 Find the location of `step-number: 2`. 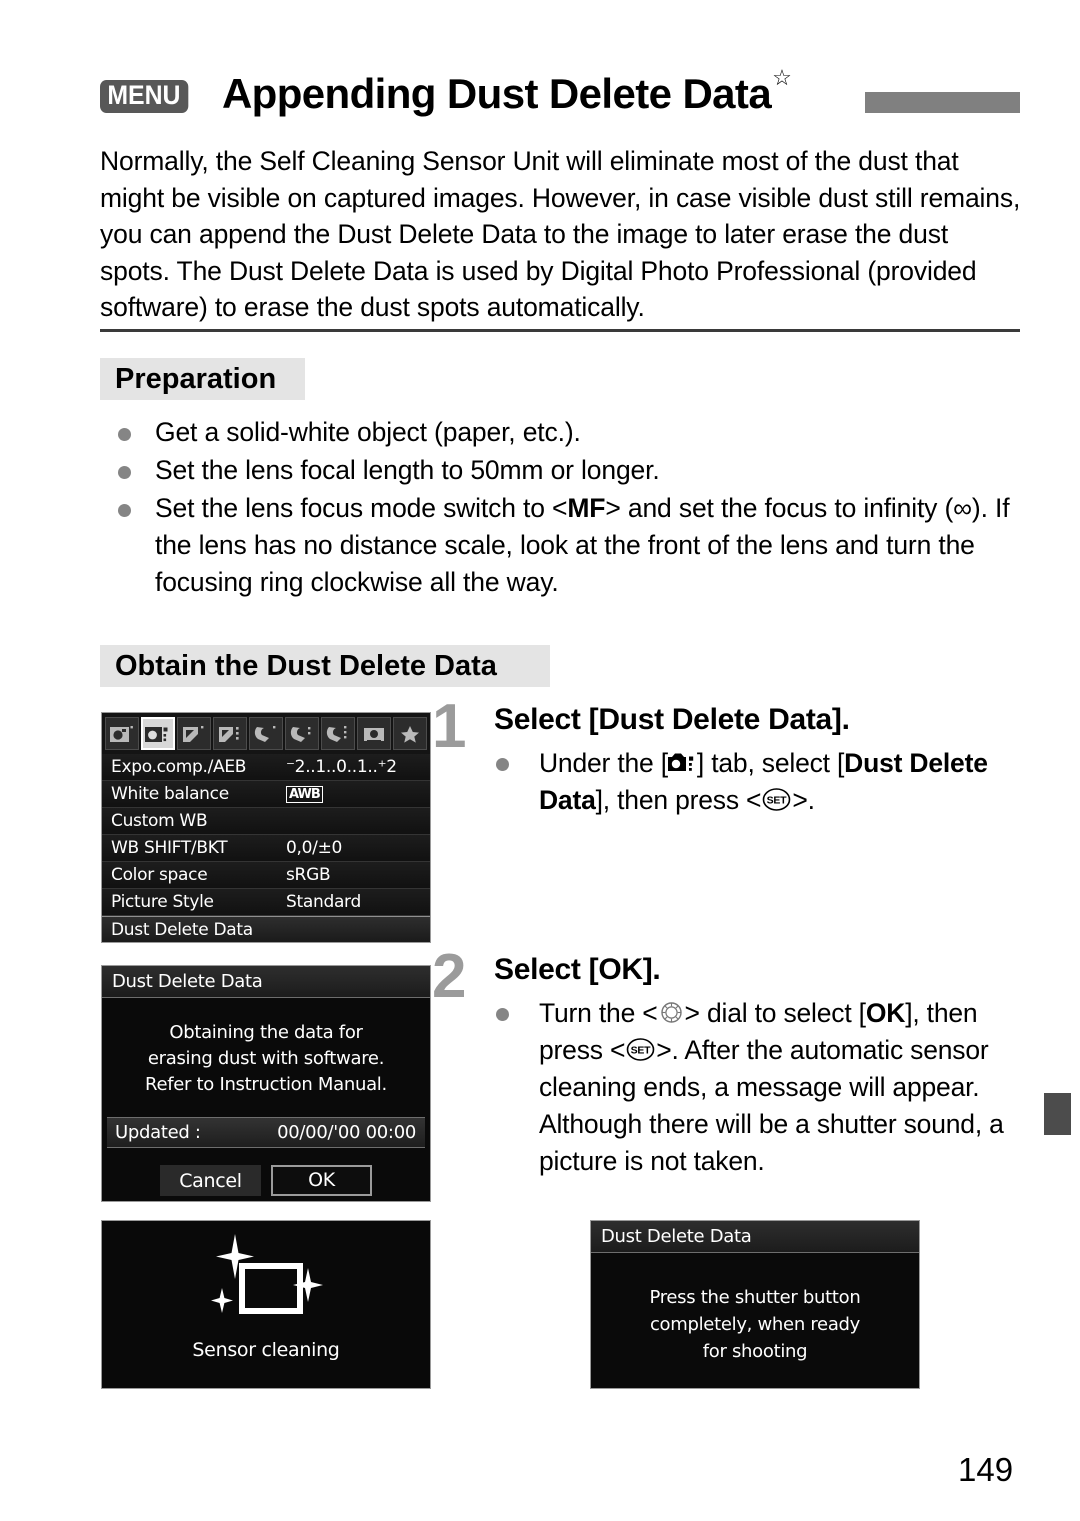

step-number: 2 is located at coordinates (449, 976).